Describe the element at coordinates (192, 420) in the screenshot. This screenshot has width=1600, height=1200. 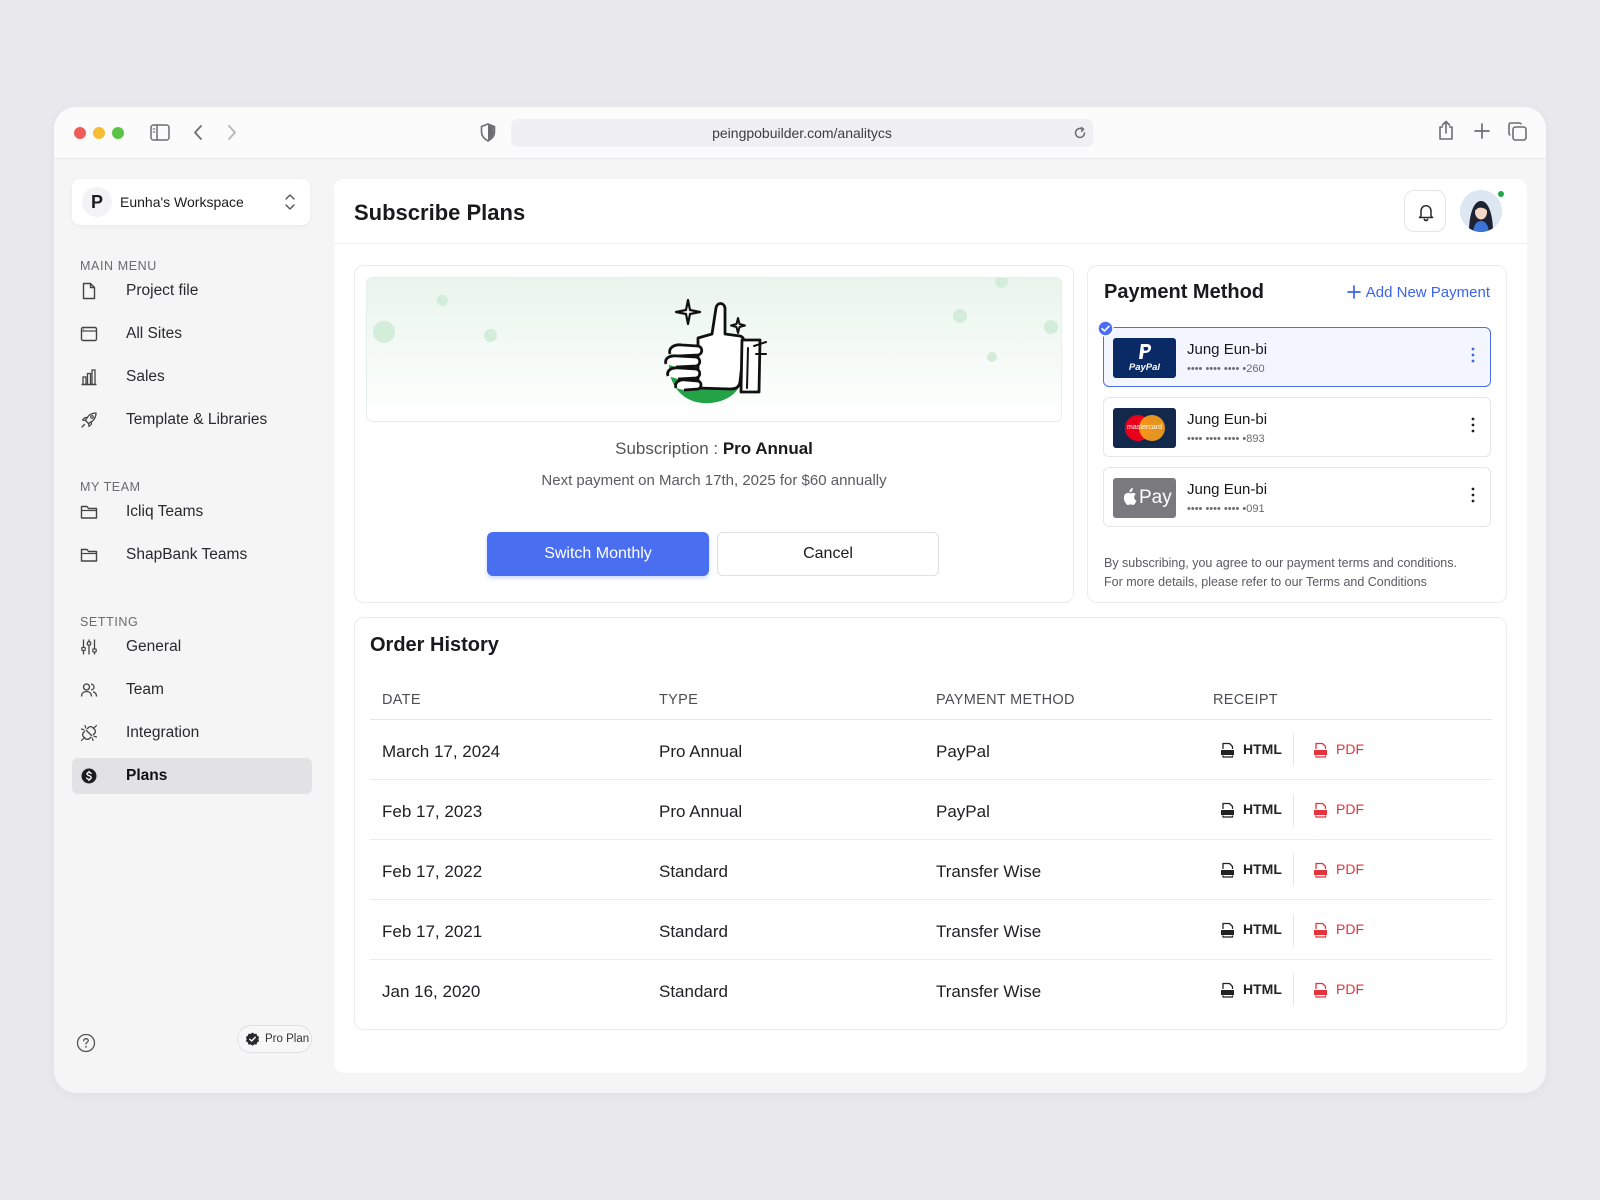
I see `sidebar-item-template-libraries: Template & Libraries` at that location.